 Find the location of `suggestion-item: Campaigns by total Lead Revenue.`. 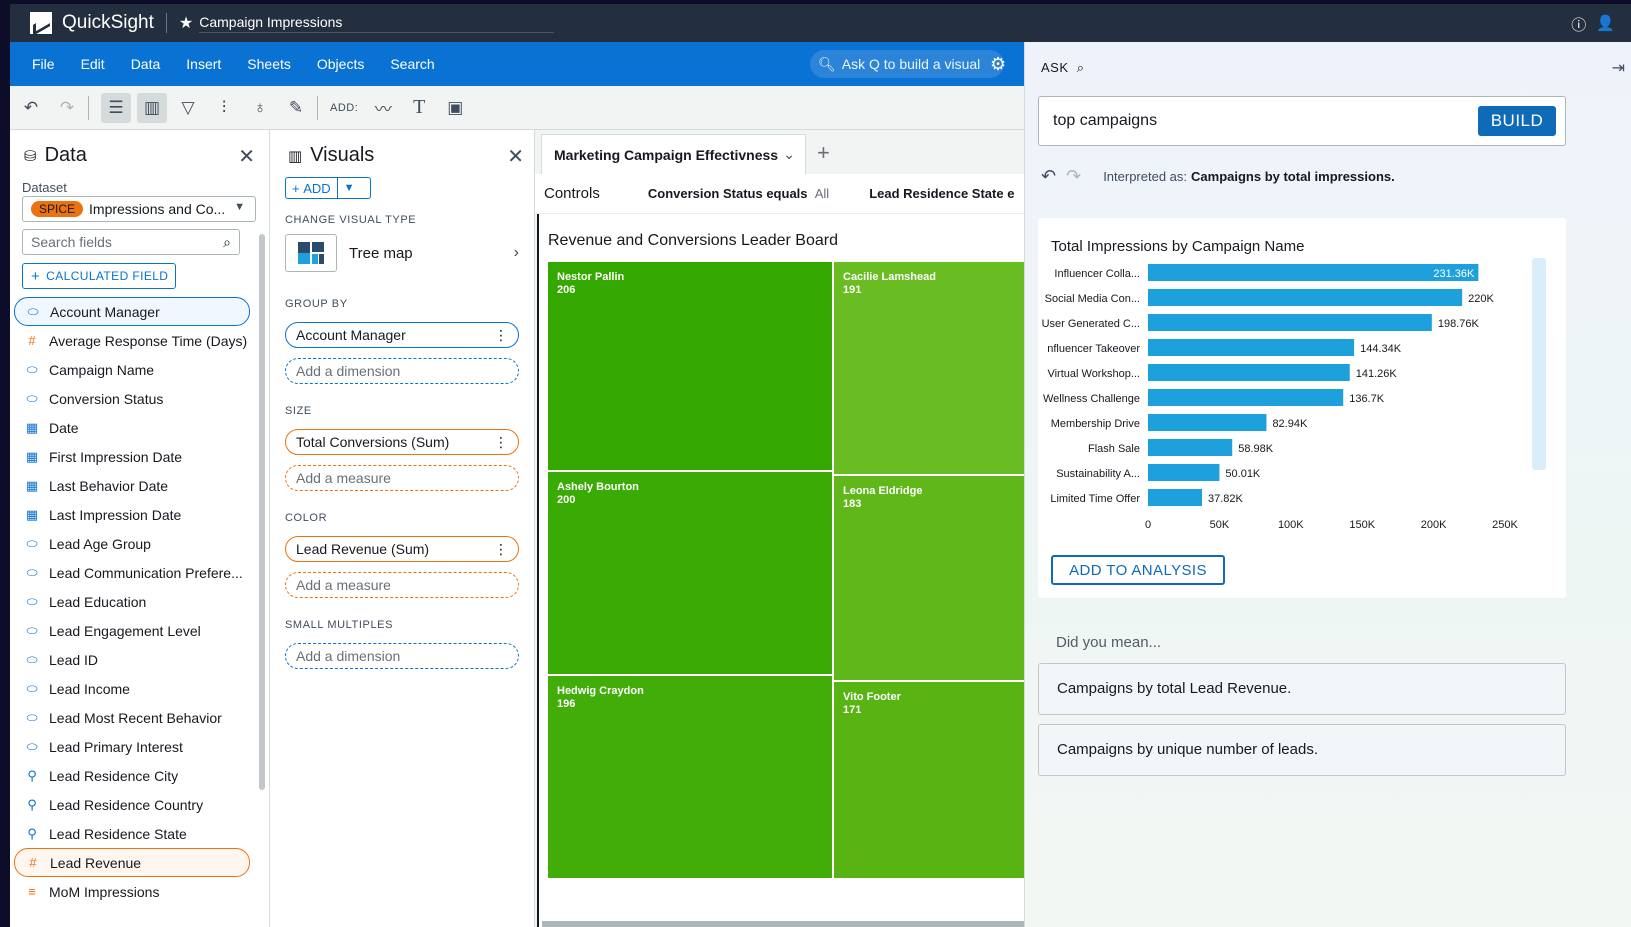

suggestion-item: Campaigns by total Lead Revenue. is located at coordinates (1302, 689).